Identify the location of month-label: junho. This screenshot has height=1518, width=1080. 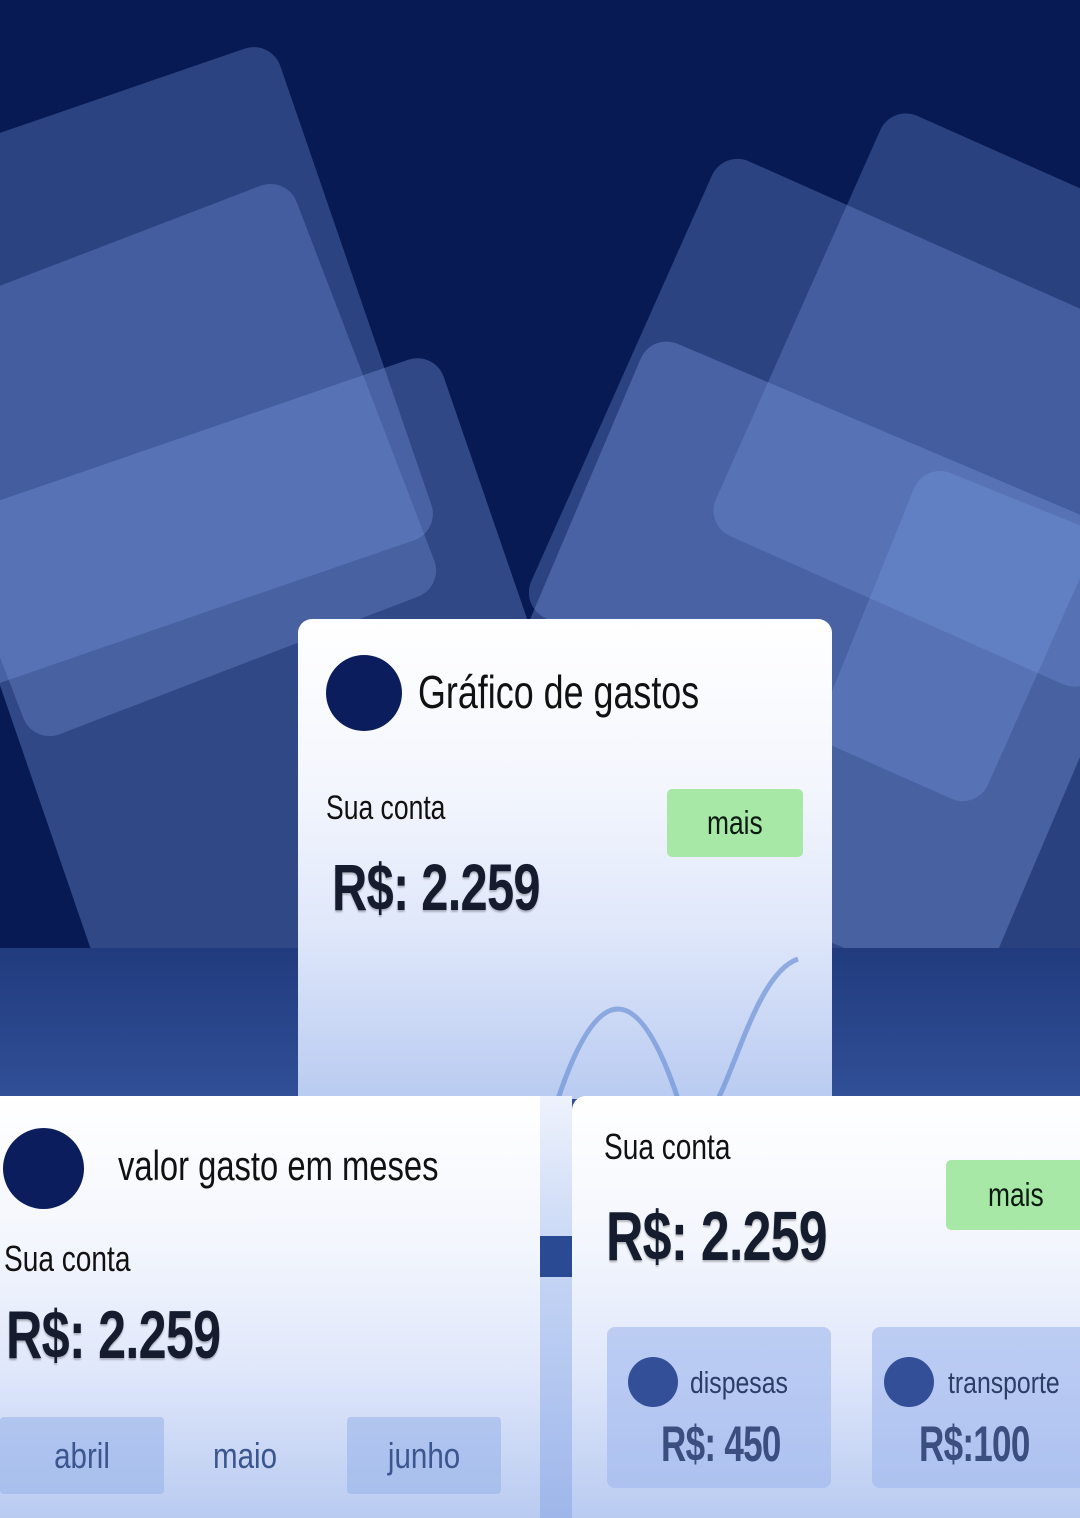
(424, 1455).